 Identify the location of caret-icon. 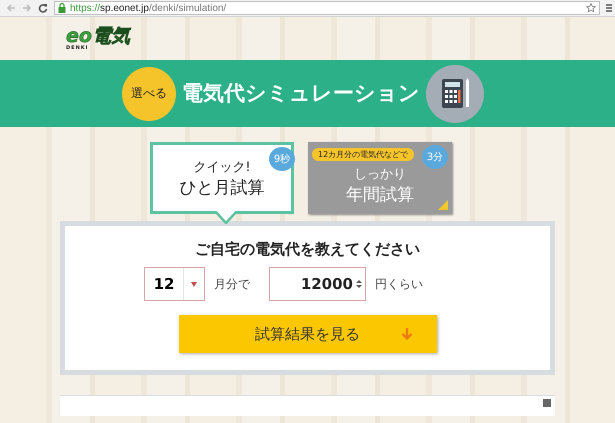
(194, 284).